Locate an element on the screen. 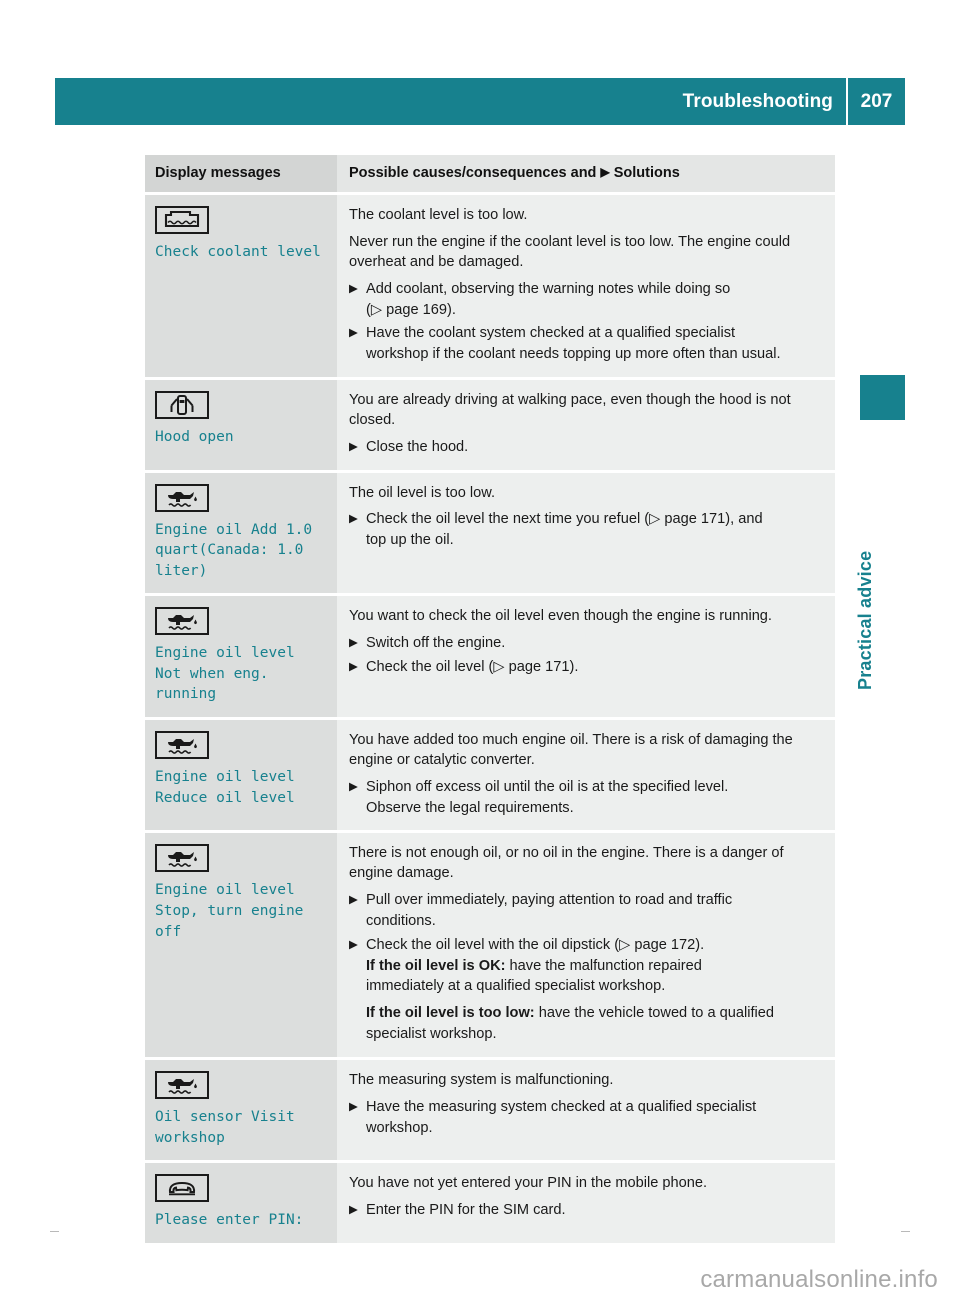 The height and width of the screenshot is (1302, 960). telephone-icon is located at coordinates (182, 1188).